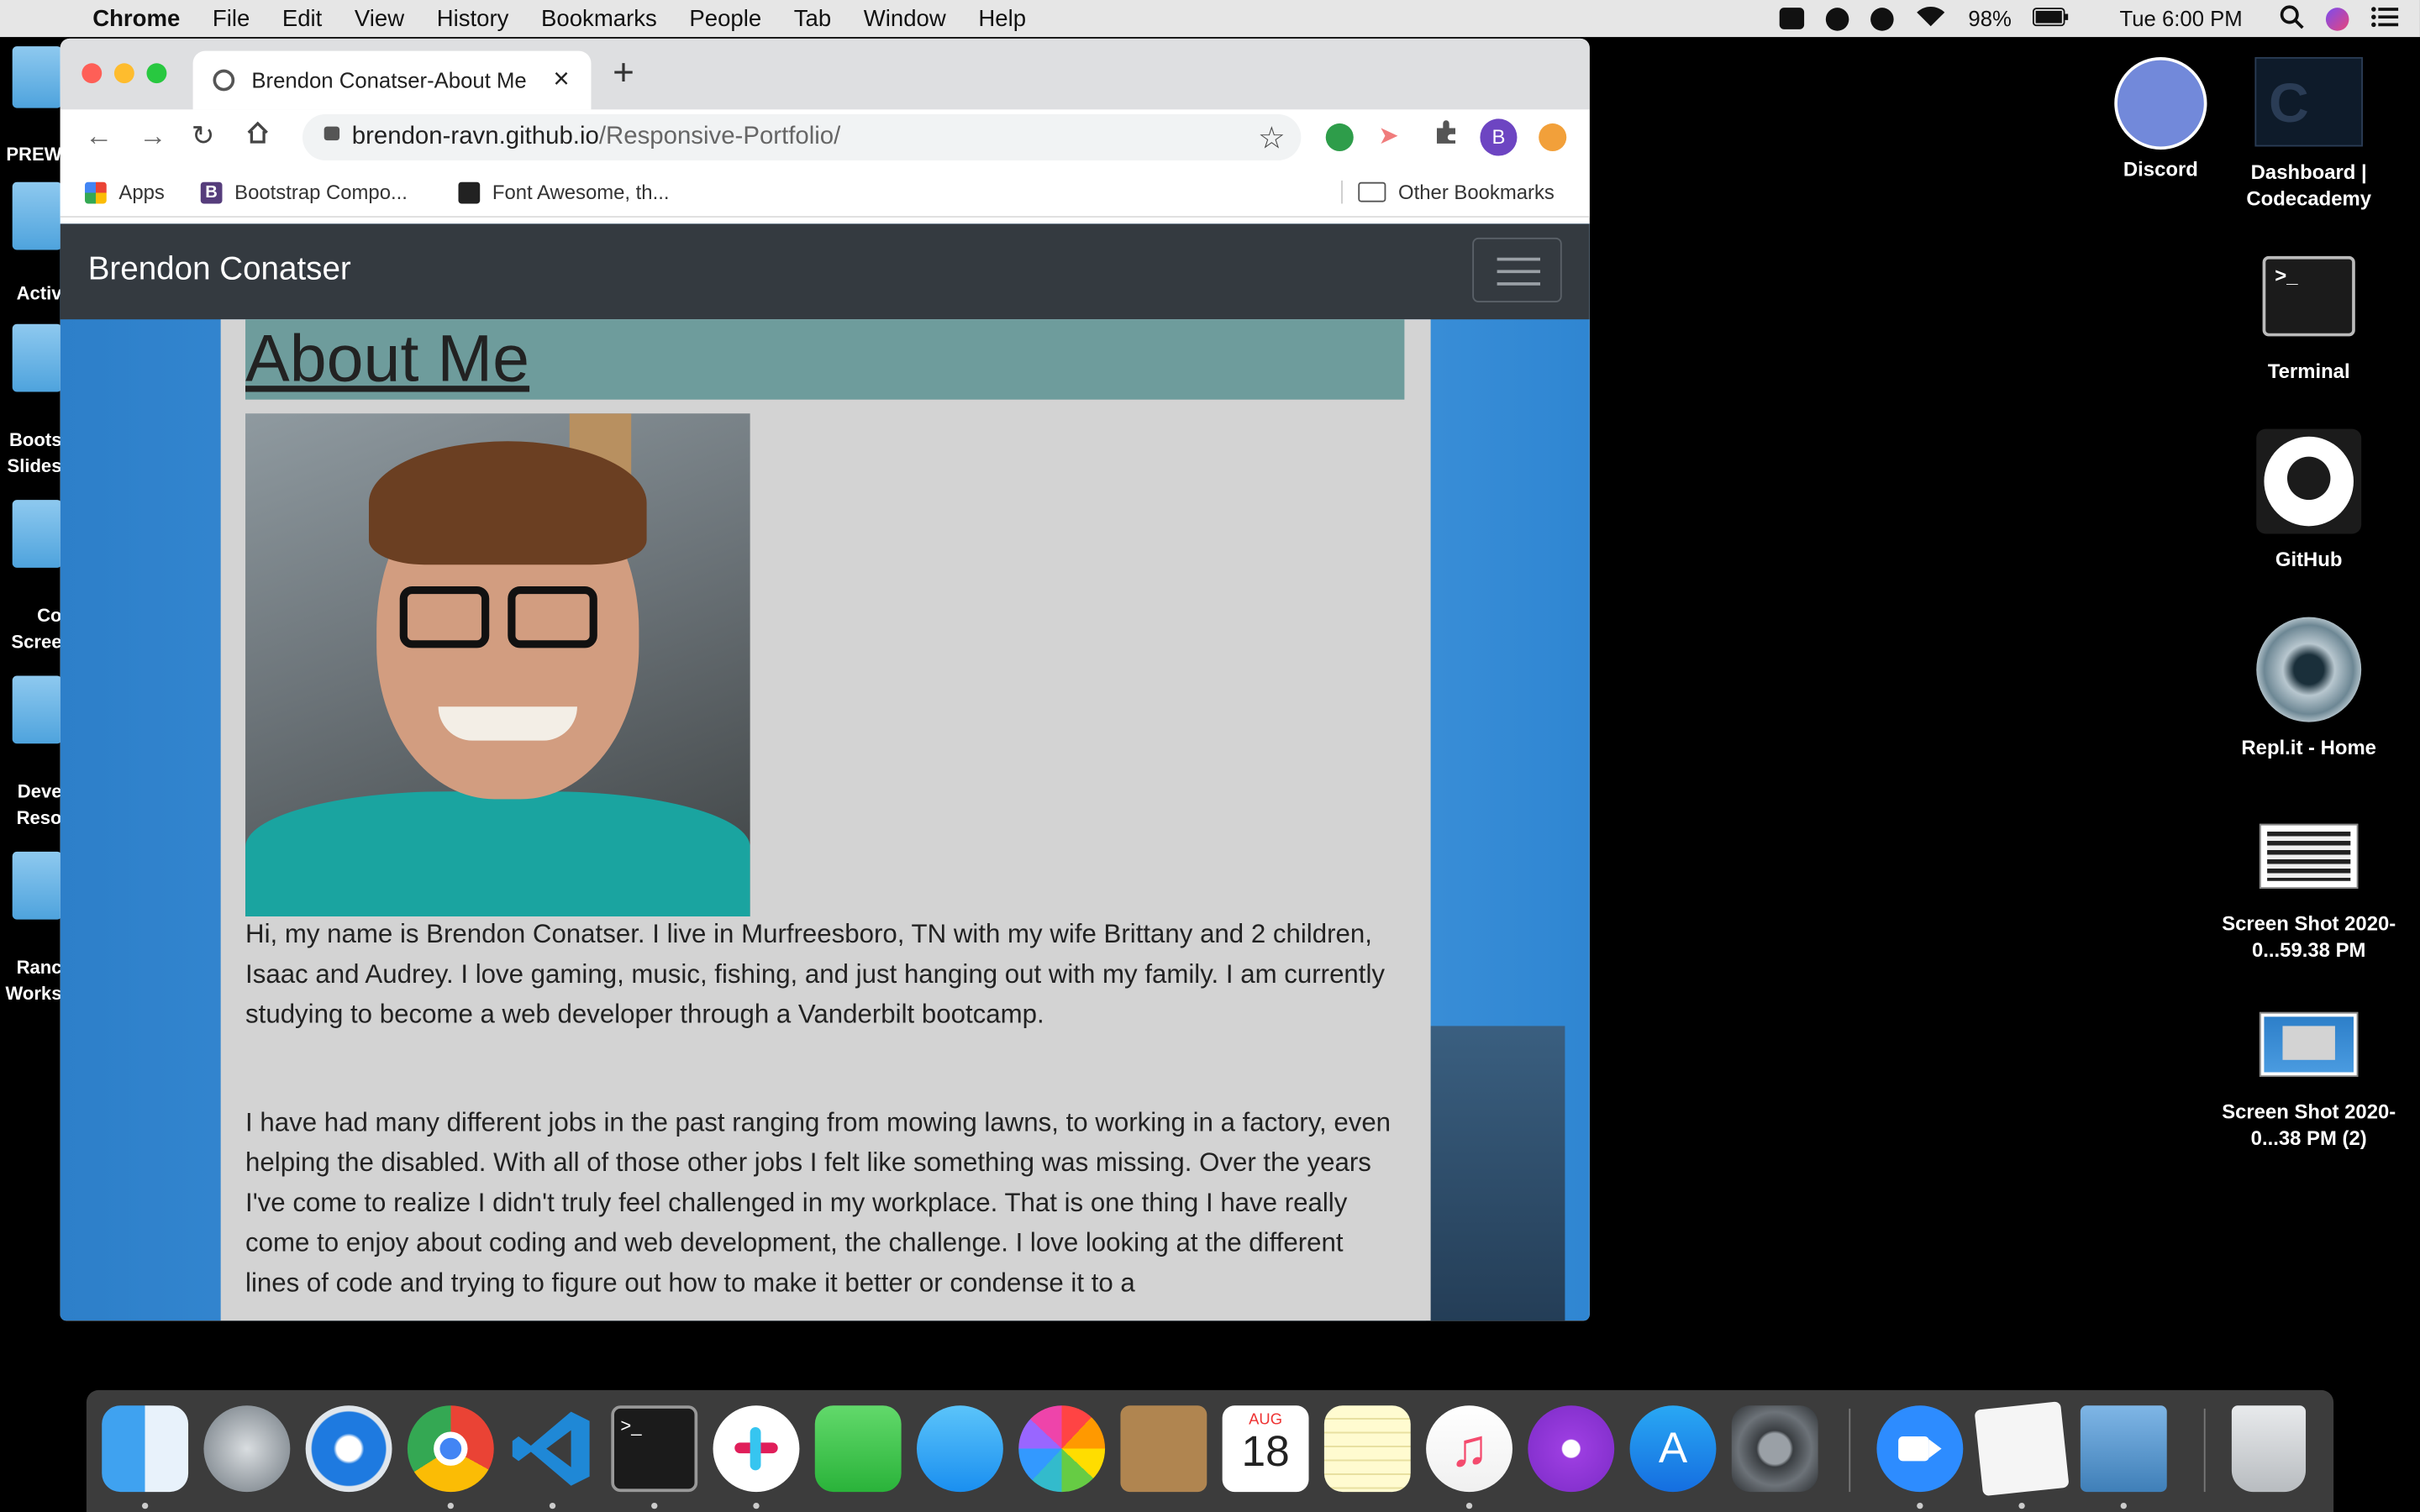 Image resolution: width=2420 pixels, height=1512 pixels. What do you see at coordinates (302, 18) in the screenshot?
I see `menu-edit: Edit` at bounding box center [302, 18].